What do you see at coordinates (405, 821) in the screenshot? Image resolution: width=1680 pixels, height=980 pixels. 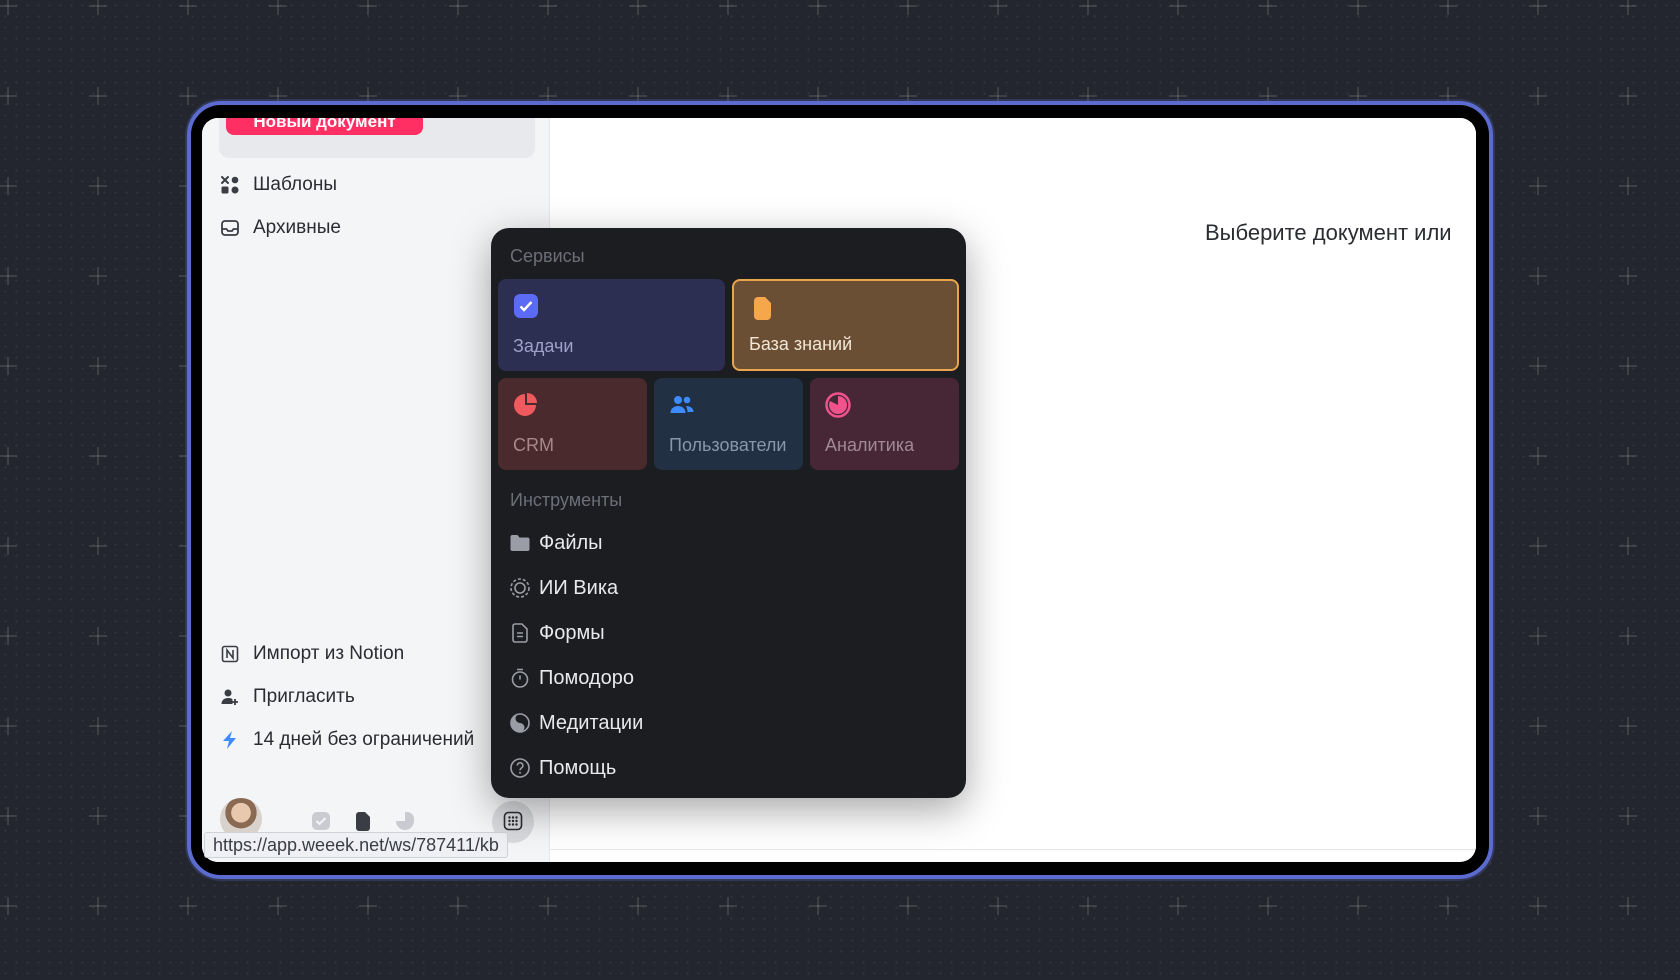 I see `crm-mini-icon` at bounding box center [405, 821].